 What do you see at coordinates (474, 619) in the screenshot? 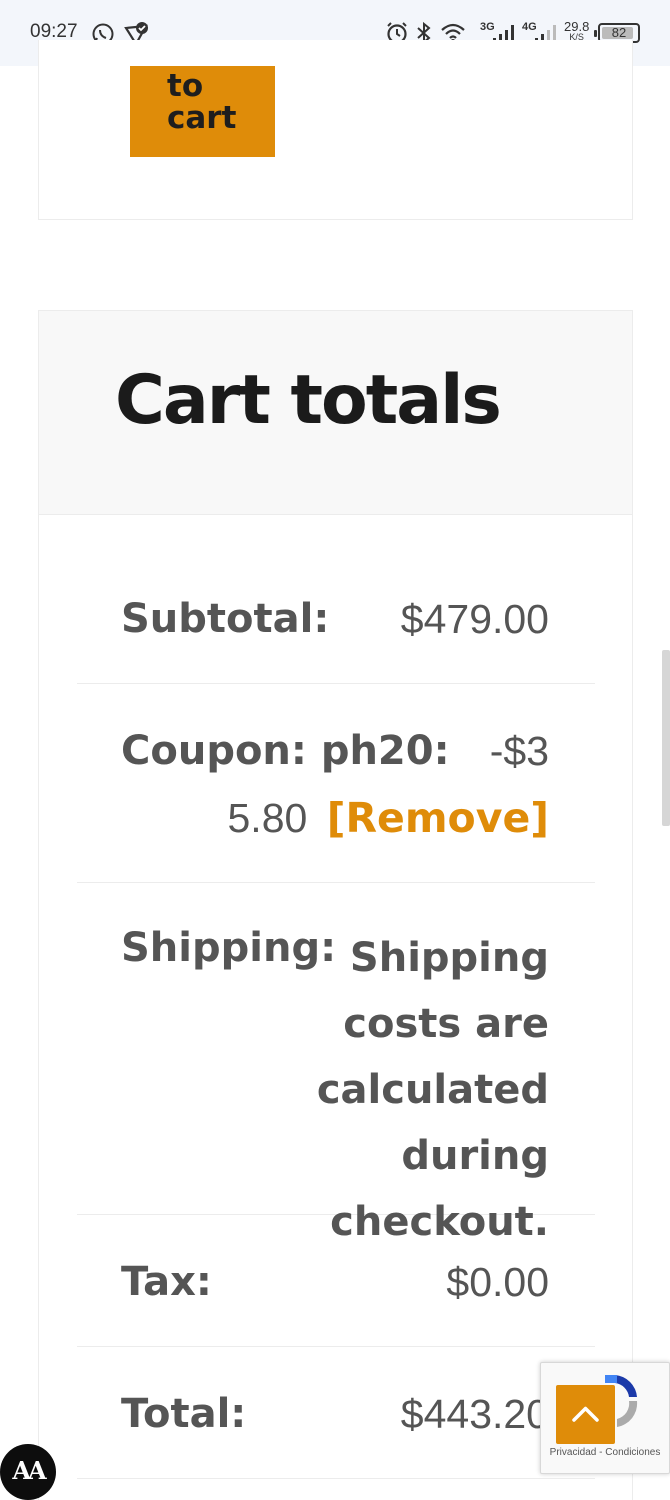
I see `subtotal-value: $479.00` at bounding box center [474, 619].